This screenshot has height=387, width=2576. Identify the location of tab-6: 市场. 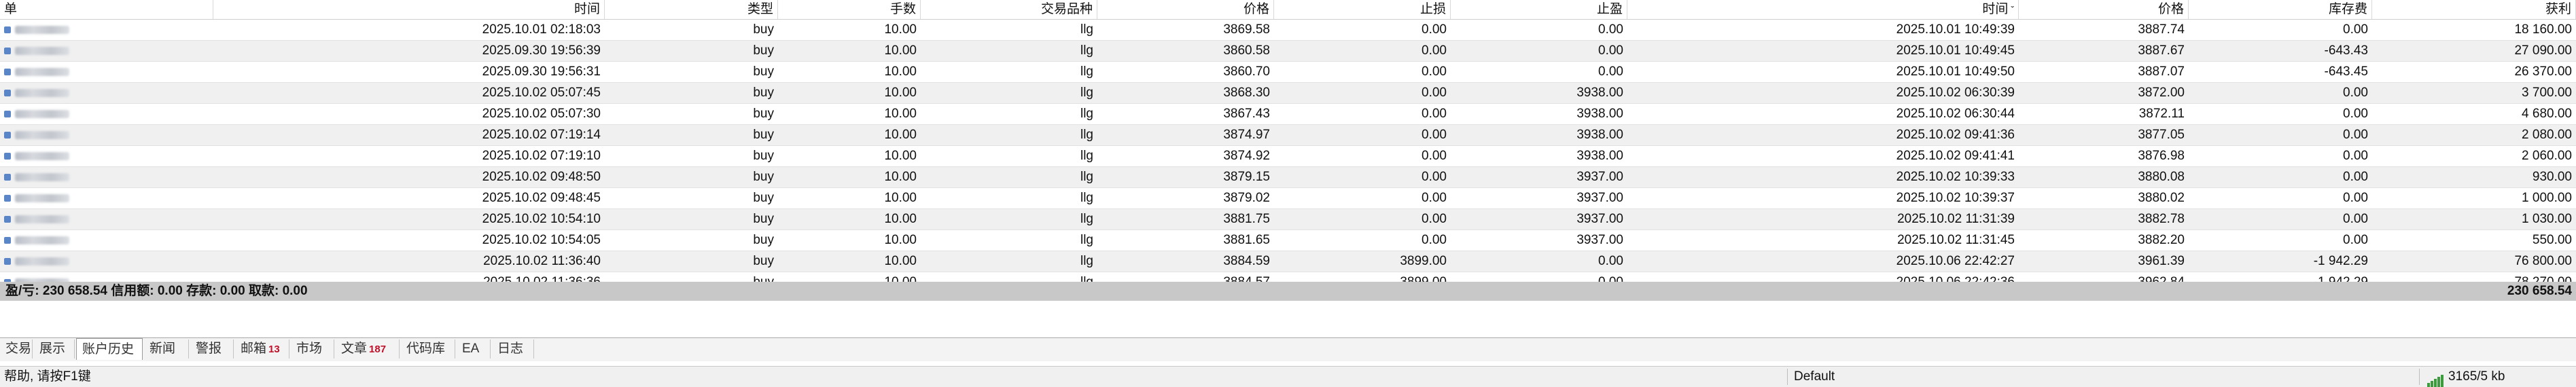
(312, 348).